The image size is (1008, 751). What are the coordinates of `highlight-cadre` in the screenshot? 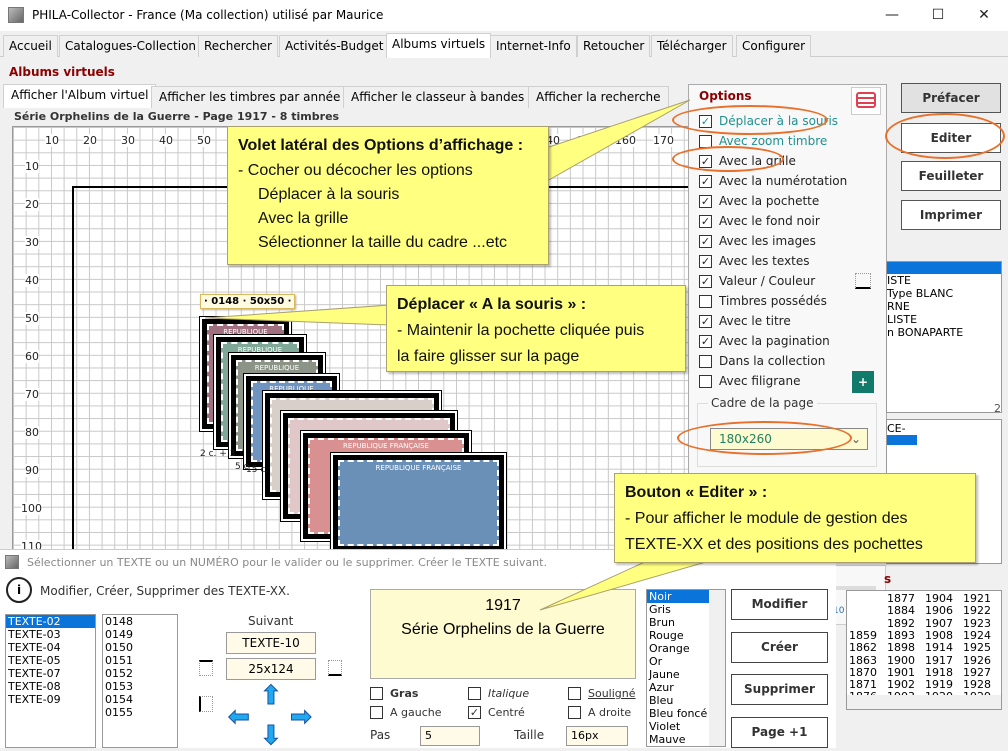 It's located at (764, 438).